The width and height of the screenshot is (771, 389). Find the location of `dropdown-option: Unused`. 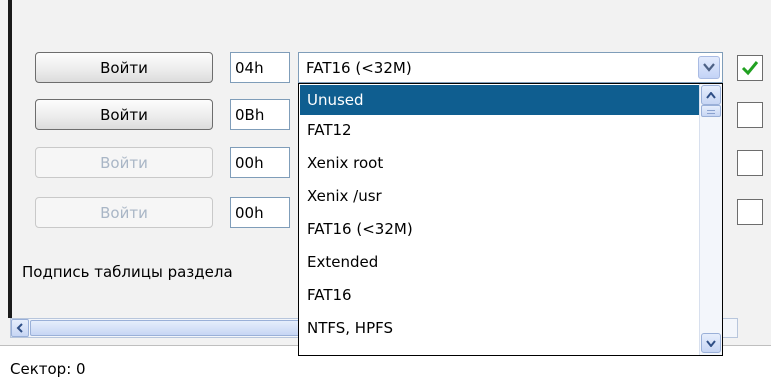

dropdown-option: Unused is located at coordinates (500, 100).